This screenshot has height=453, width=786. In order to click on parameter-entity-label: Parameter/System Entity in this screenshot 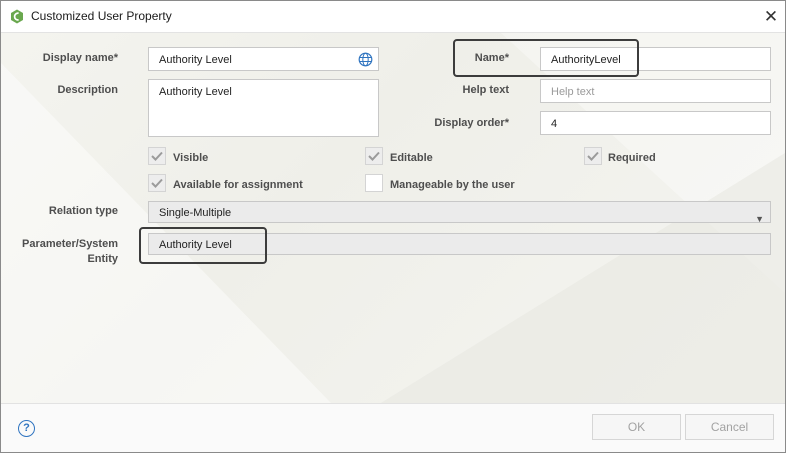, I will do `click(64, 252)`.